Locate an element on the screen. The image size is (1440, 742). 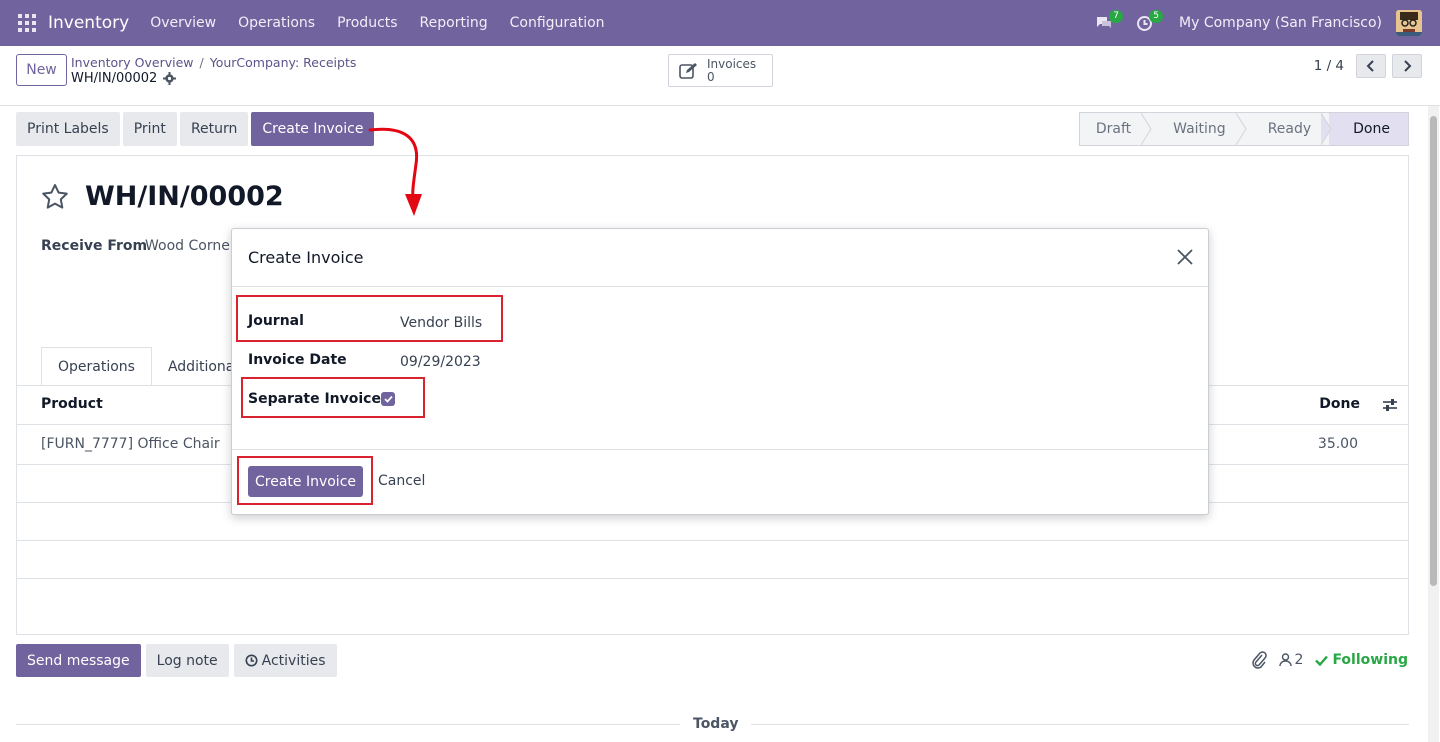
separate-invoice-label: Separate Invoice ? is located at coordinates (321, 399).